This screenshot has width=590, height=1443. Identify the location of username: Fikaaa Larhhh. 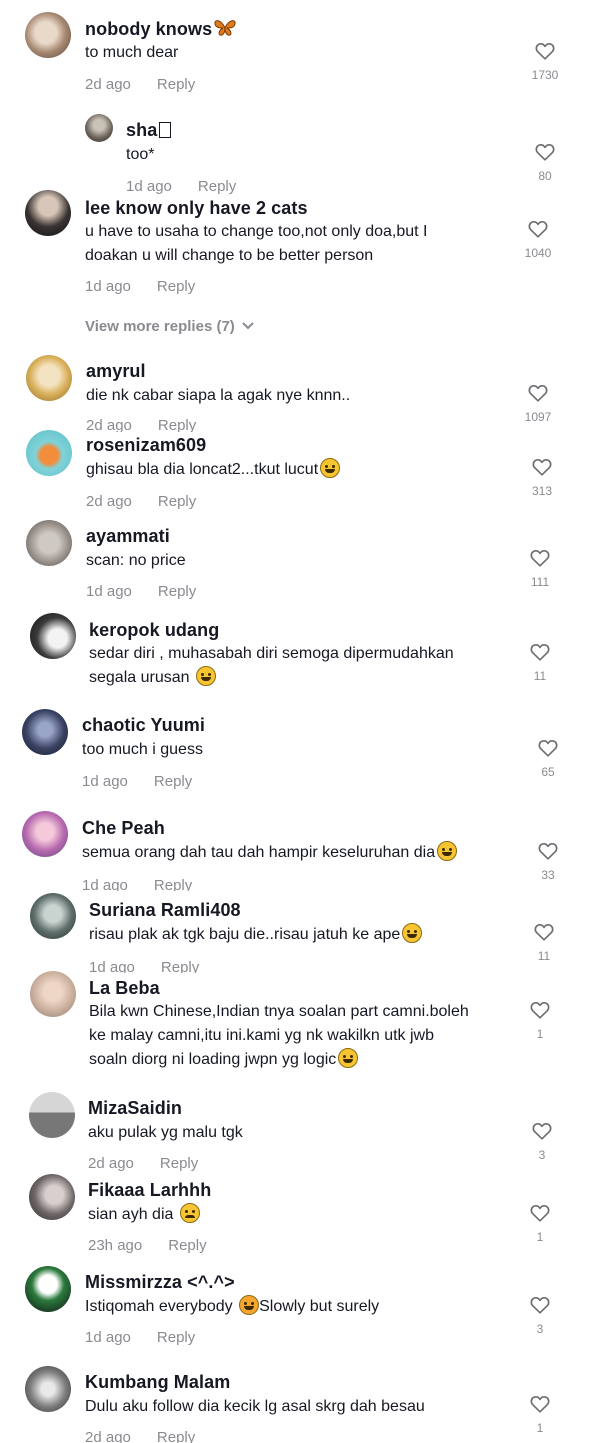
(149, 1190).